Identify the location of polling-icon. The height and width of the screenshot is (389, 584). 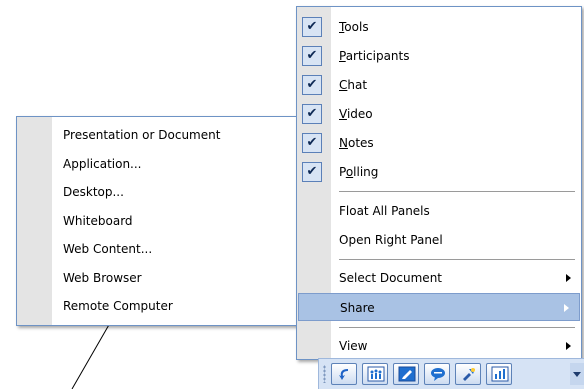
(500, 374).